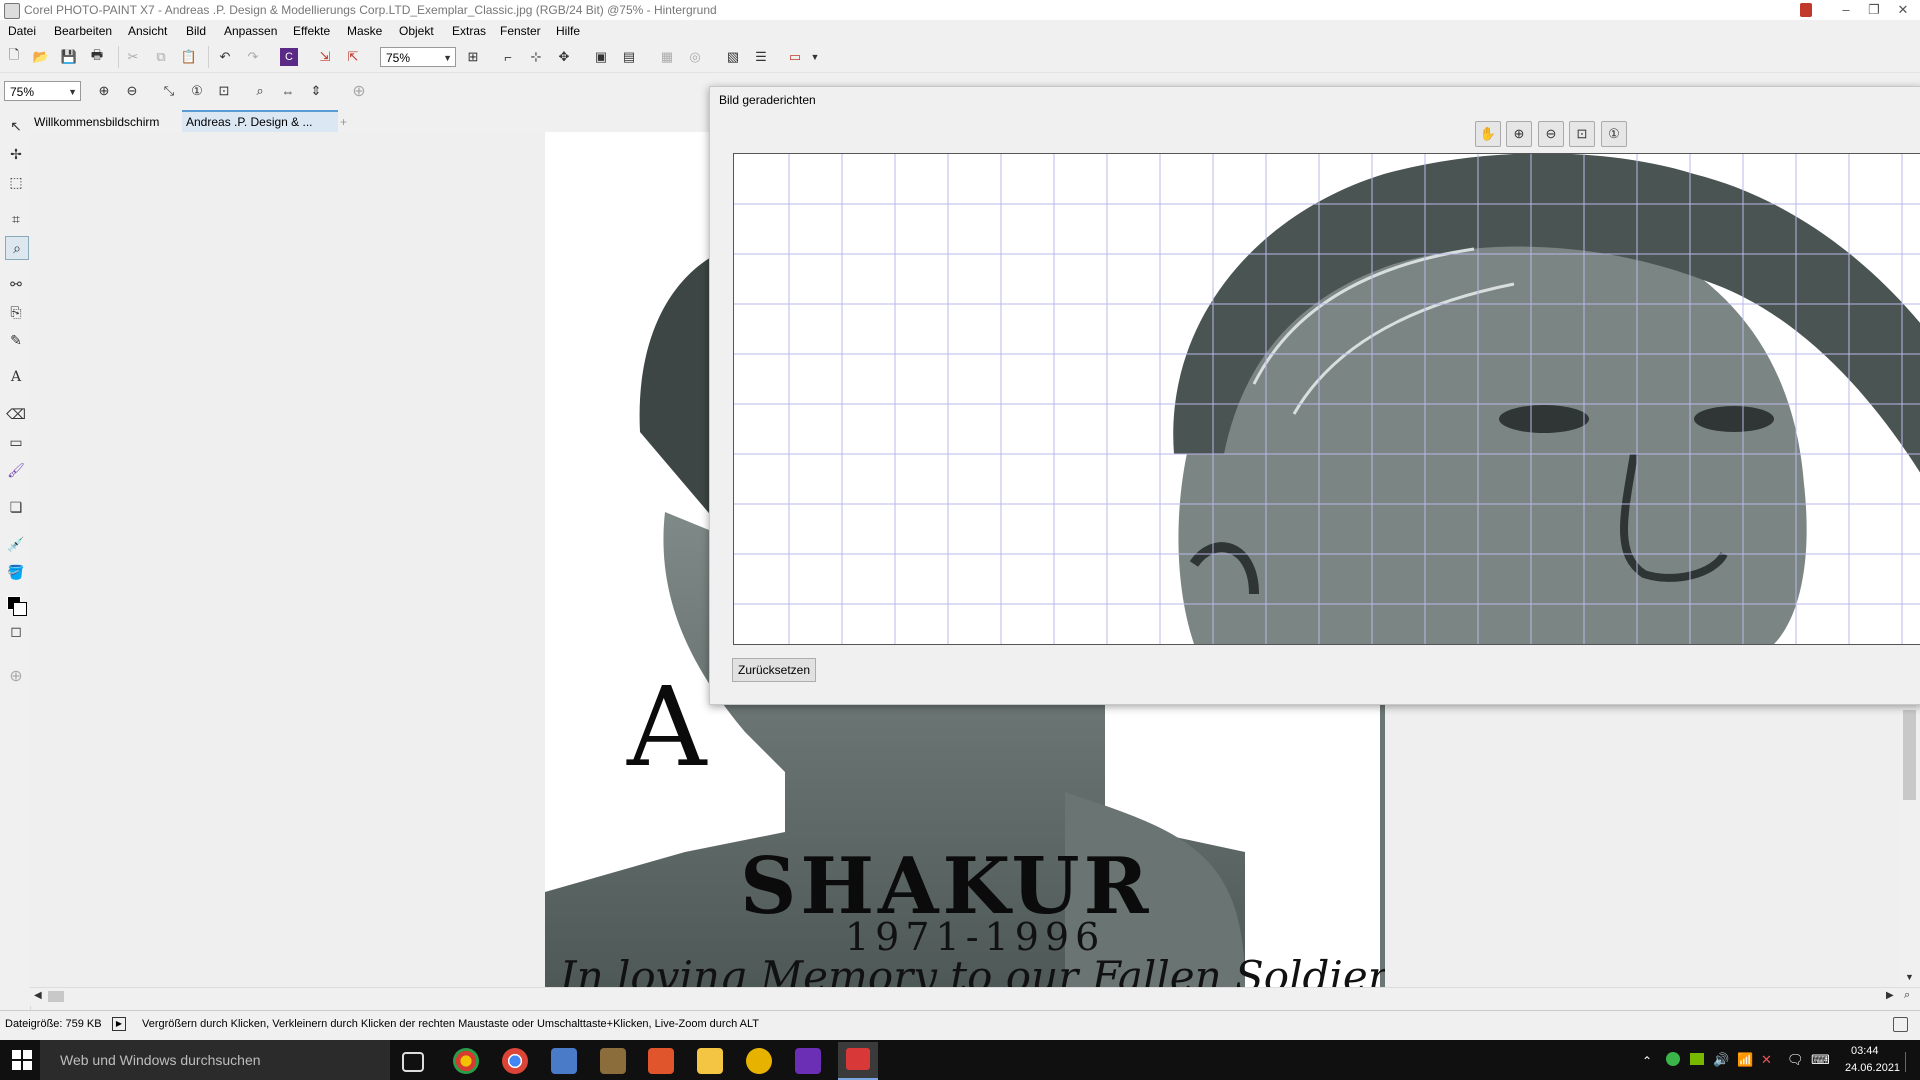 This screenshot has width=1920, height=1080. I want to click on menu-datei: Datei, so click(22, 31).